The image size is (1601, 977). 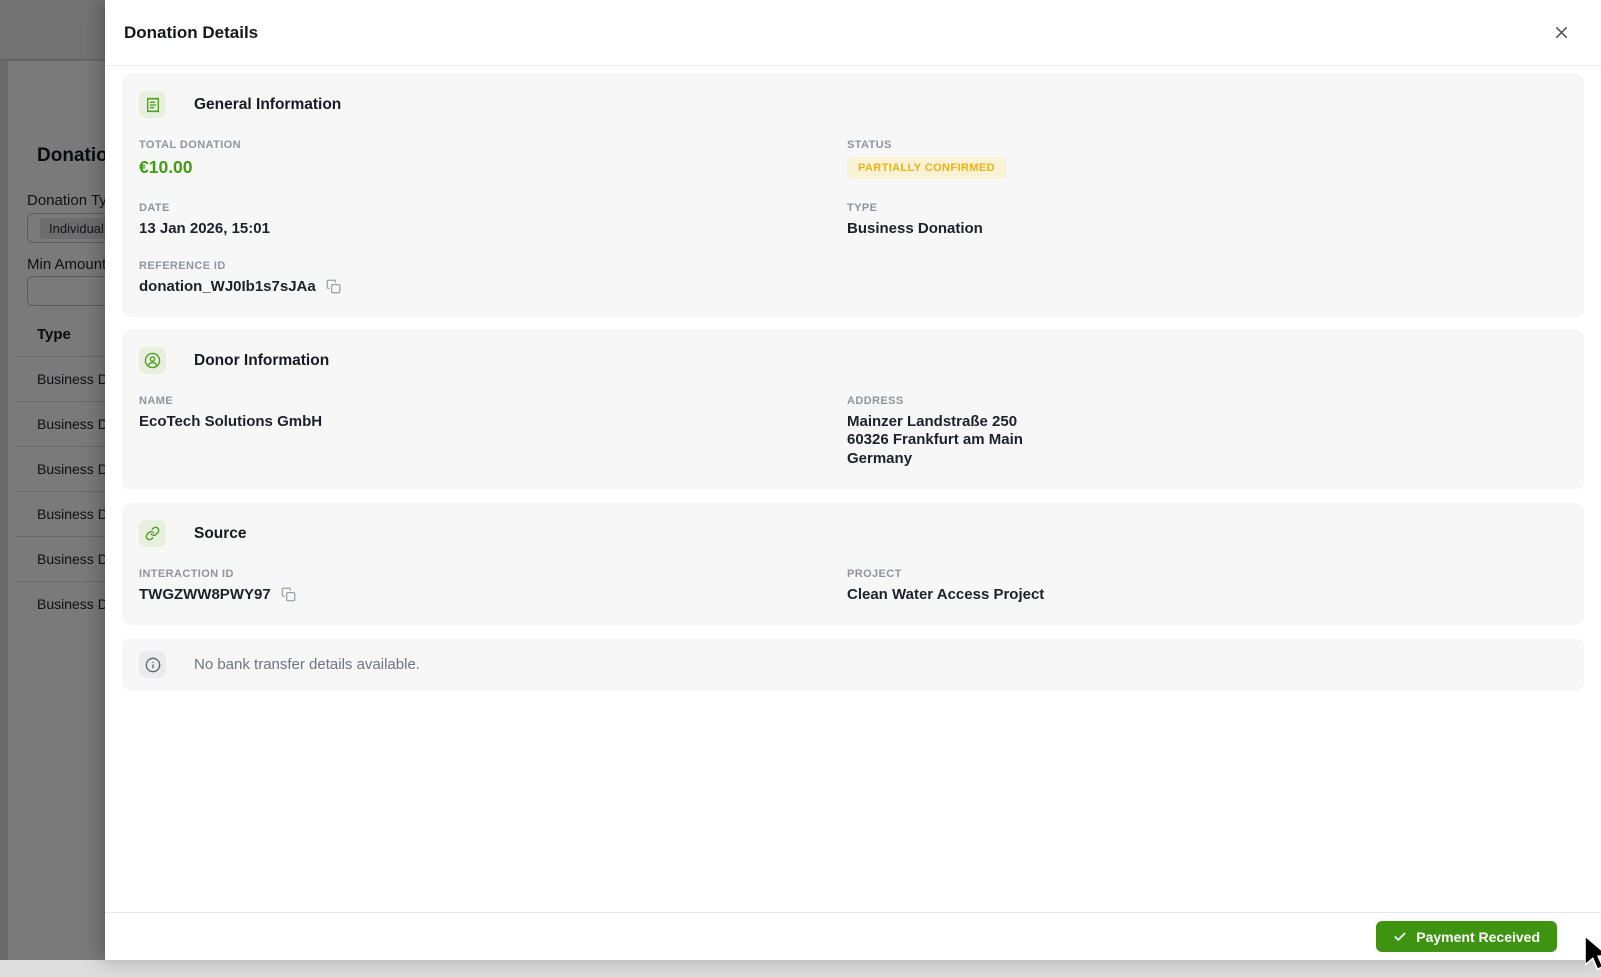 What do you see at coordinates (493, 266) in the screenshot?
I see `field-label: REFERENCE ID` at bounding box center [493, 266].